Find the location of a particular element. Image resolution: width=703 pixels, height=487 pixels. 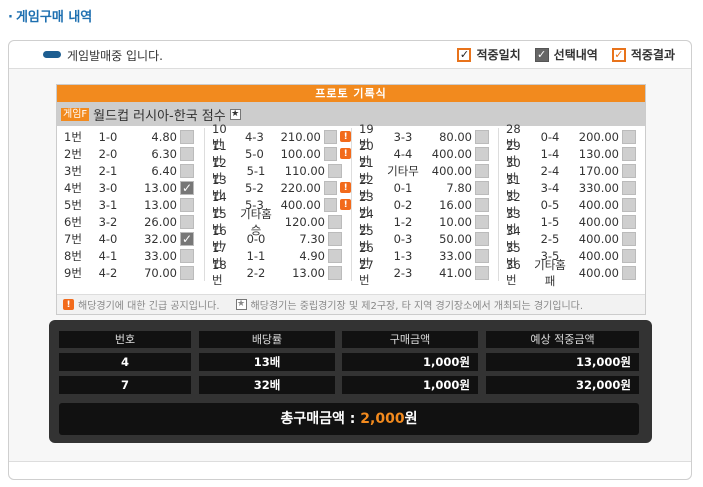

status-text: 게임발매중 입니다. is located at coordinates (115, 56).